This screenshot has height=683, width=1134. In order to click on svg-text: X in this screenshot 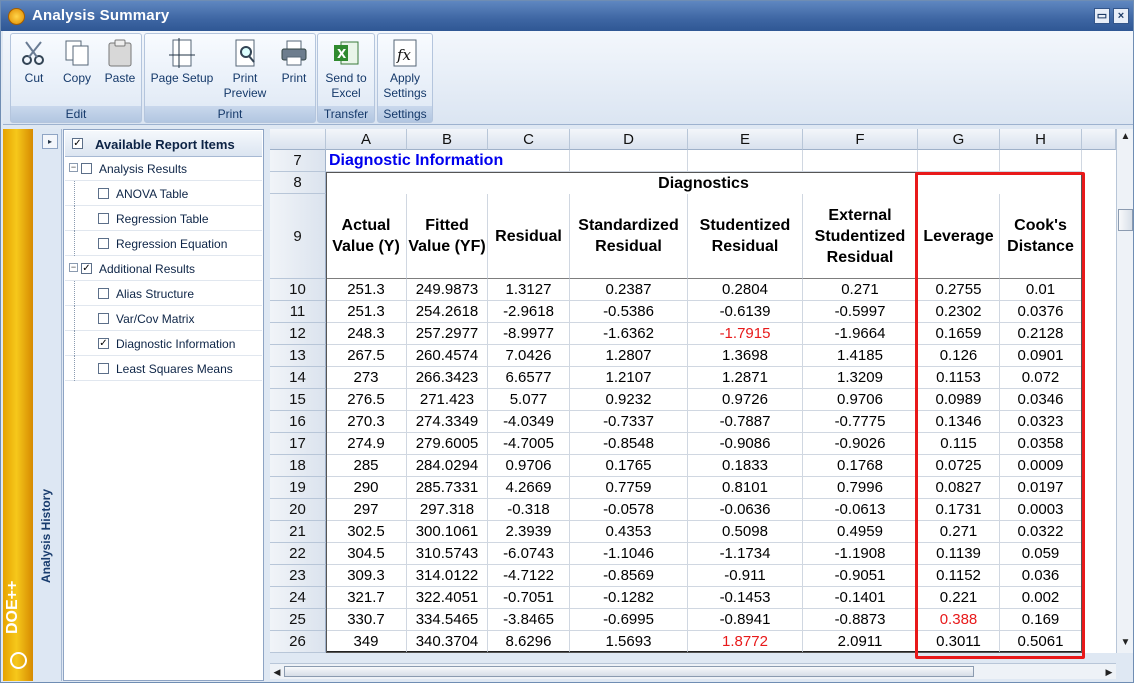, I will do `click(342, 54)`.